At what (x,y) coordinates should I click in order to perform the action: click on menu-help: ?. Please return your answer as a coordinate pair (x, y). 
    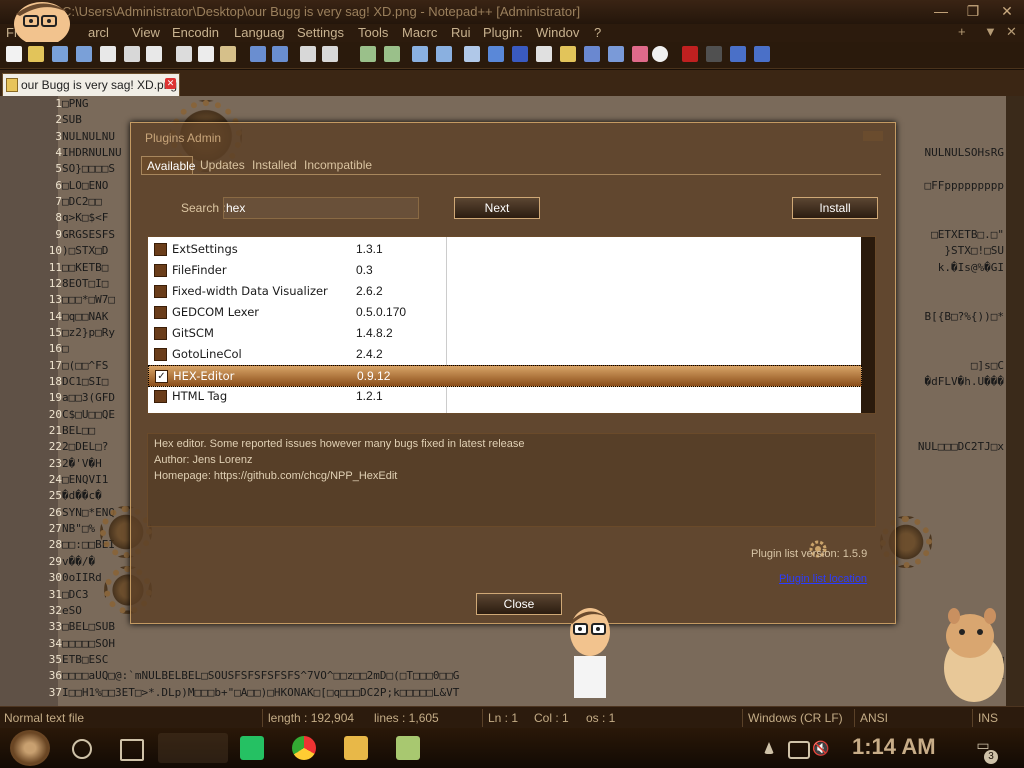
    Looking at the image, I should click on (597, 32).